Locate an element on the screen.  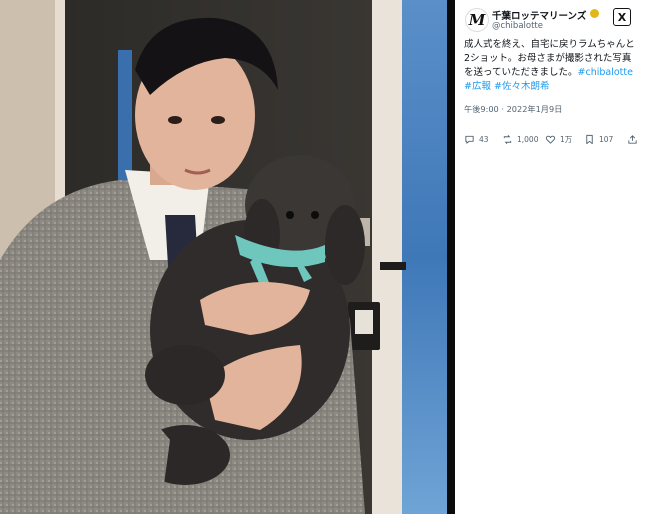
author-display-name: 千葉ロッテマリーンズ is located at coordinates (539, 15).